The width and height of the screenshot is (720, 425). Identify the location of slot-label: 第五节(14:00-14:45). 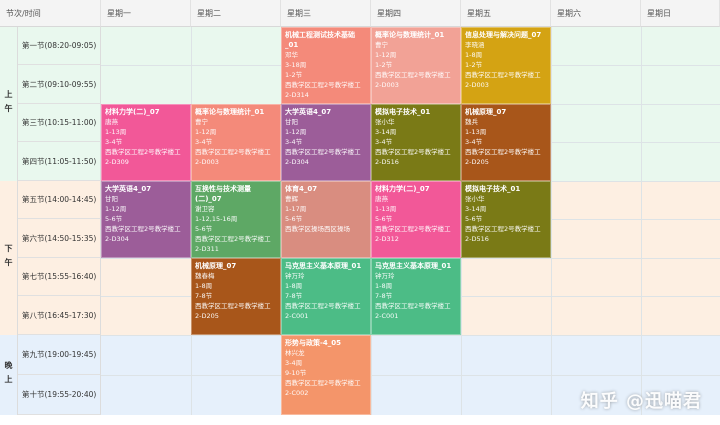
(59, 200).